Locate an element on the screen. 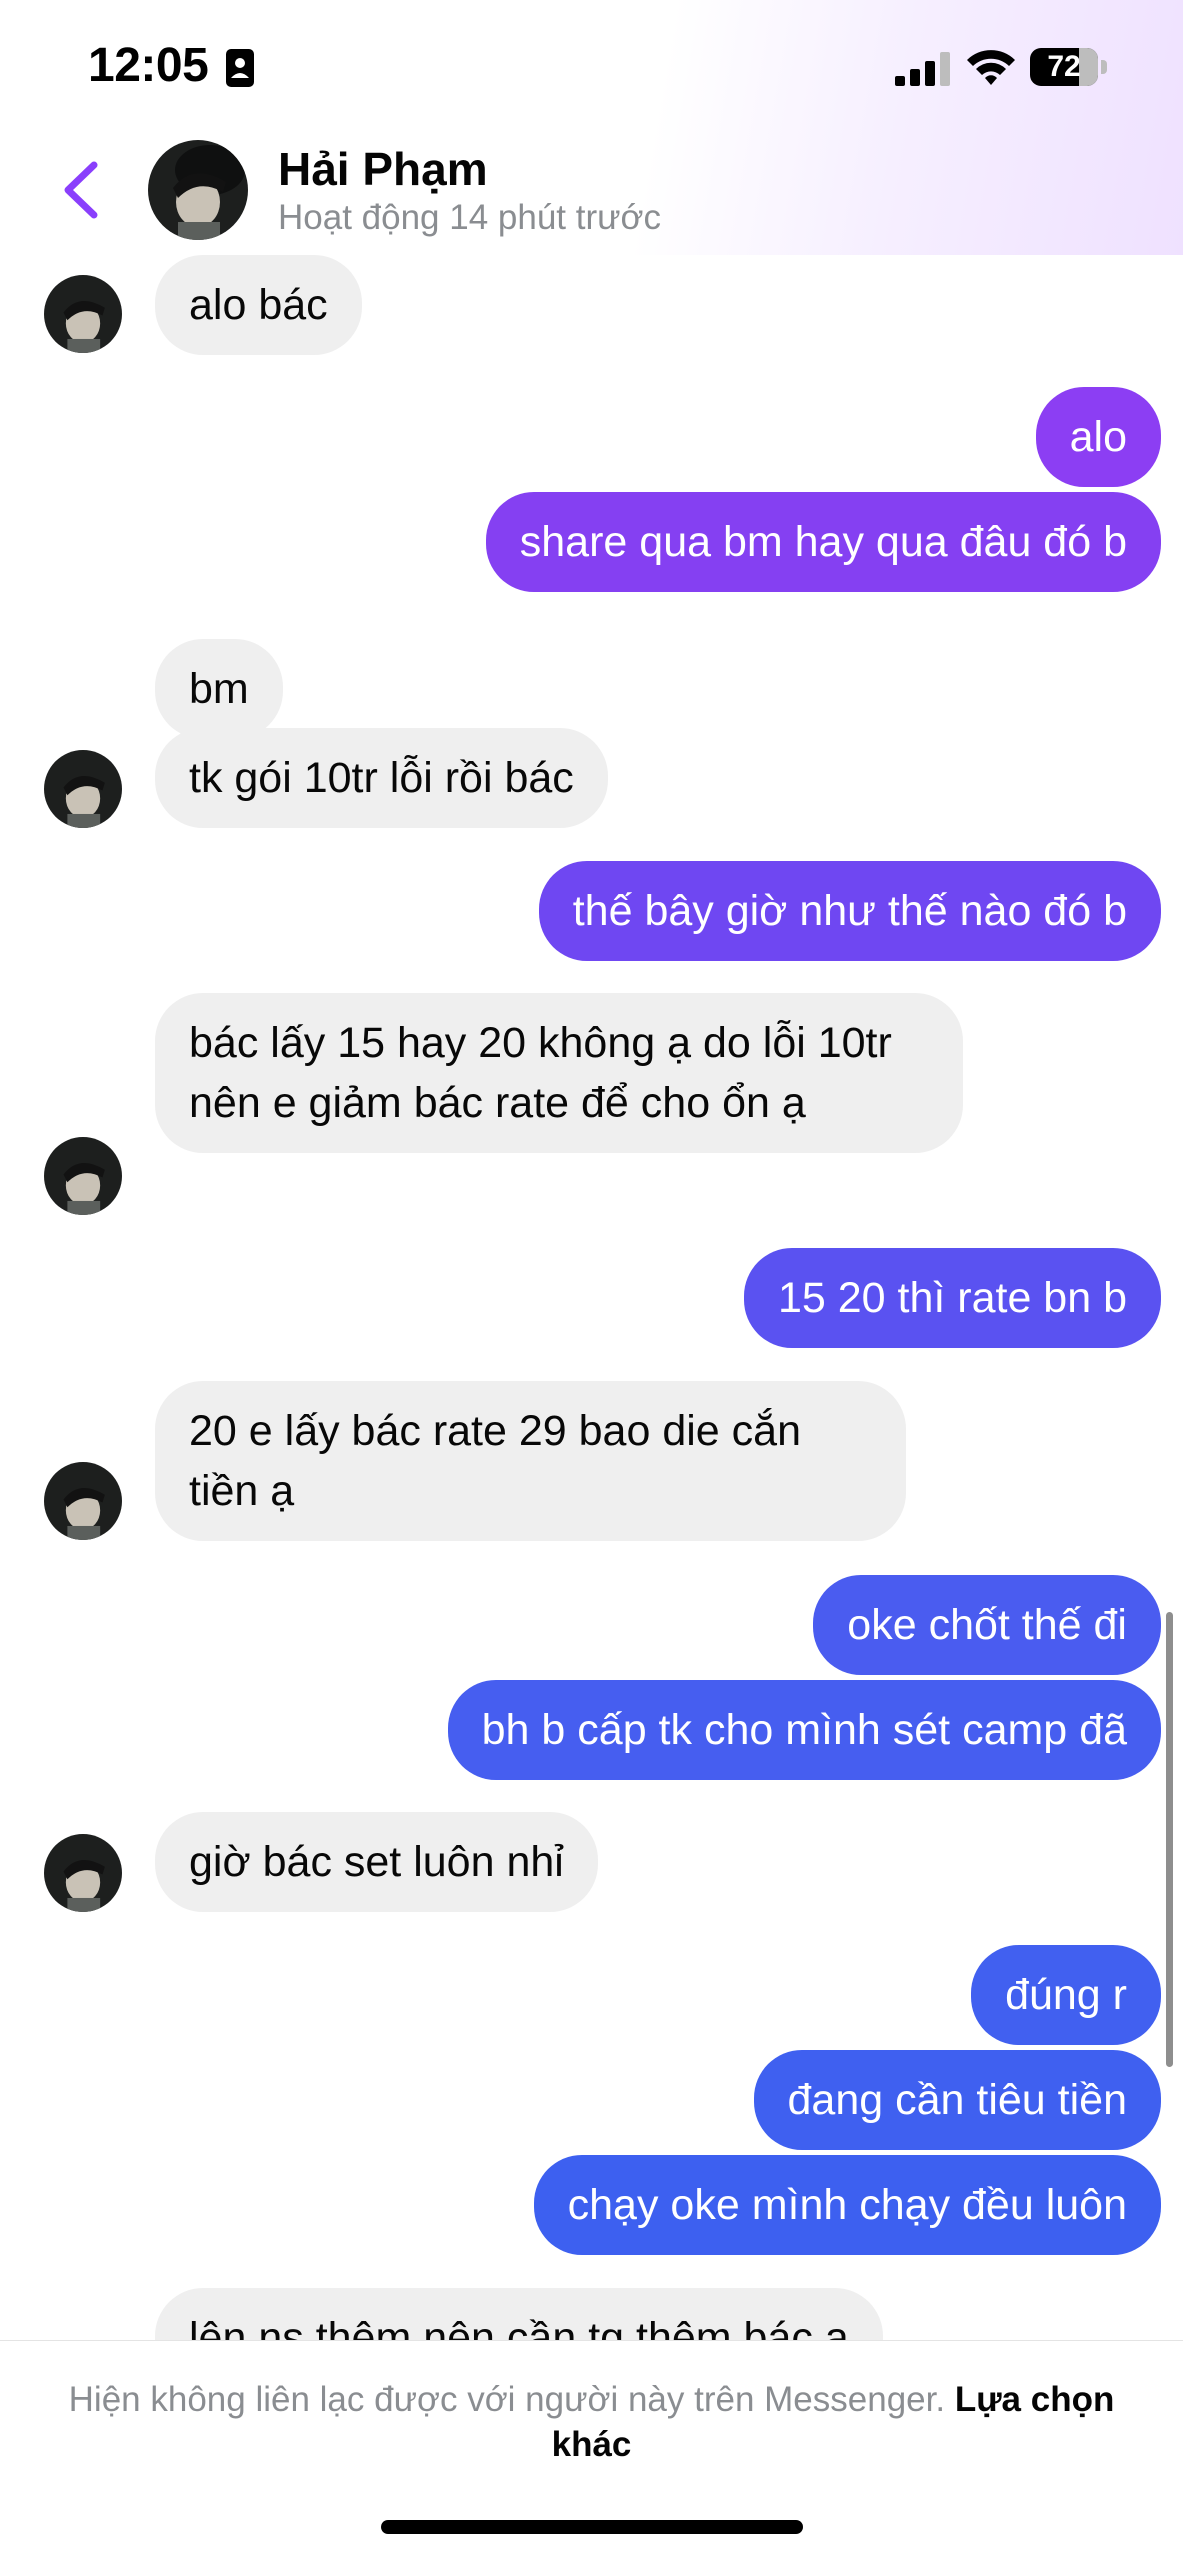 The width and height of the screenshot is (1183, 2561). message-bubble-outgoing: oke chốt thế đi is located at coordinates (987, 1625).